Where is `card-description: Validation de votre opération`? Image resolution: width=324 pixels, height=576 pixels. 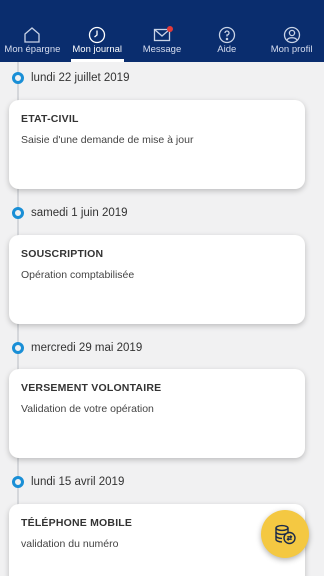
card-description: Validation de votre opération is located at coordinates (87, 409).